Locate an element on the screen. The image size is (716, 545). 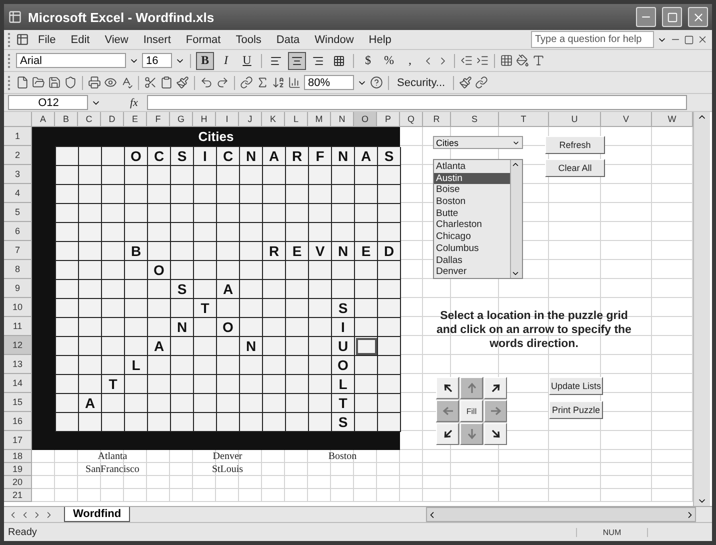
vertical-scrollbar is located at coordinates (701, 309).